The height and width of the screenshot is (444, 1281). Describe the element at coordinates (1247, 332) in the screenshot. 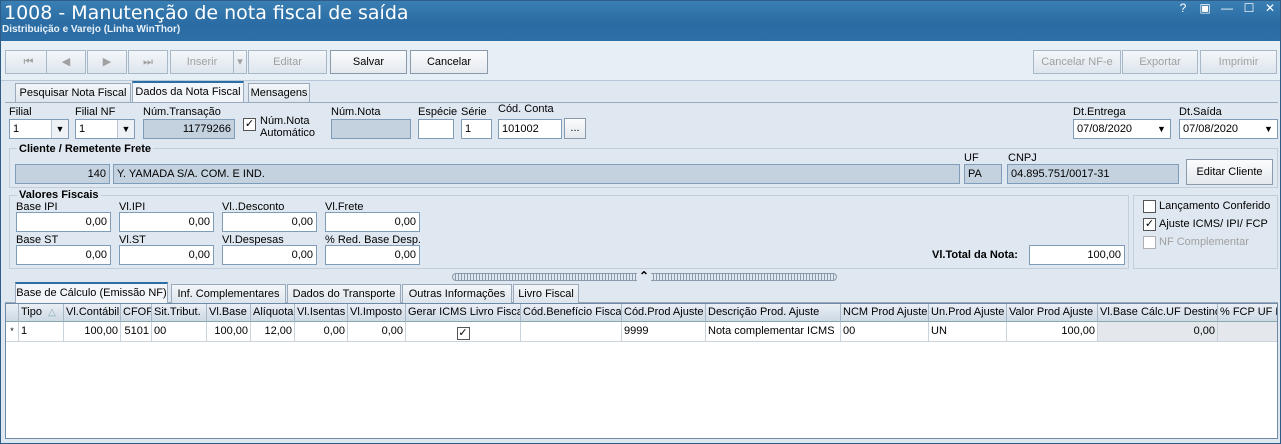

I see `cell-fcp-uf-destino` at that location.